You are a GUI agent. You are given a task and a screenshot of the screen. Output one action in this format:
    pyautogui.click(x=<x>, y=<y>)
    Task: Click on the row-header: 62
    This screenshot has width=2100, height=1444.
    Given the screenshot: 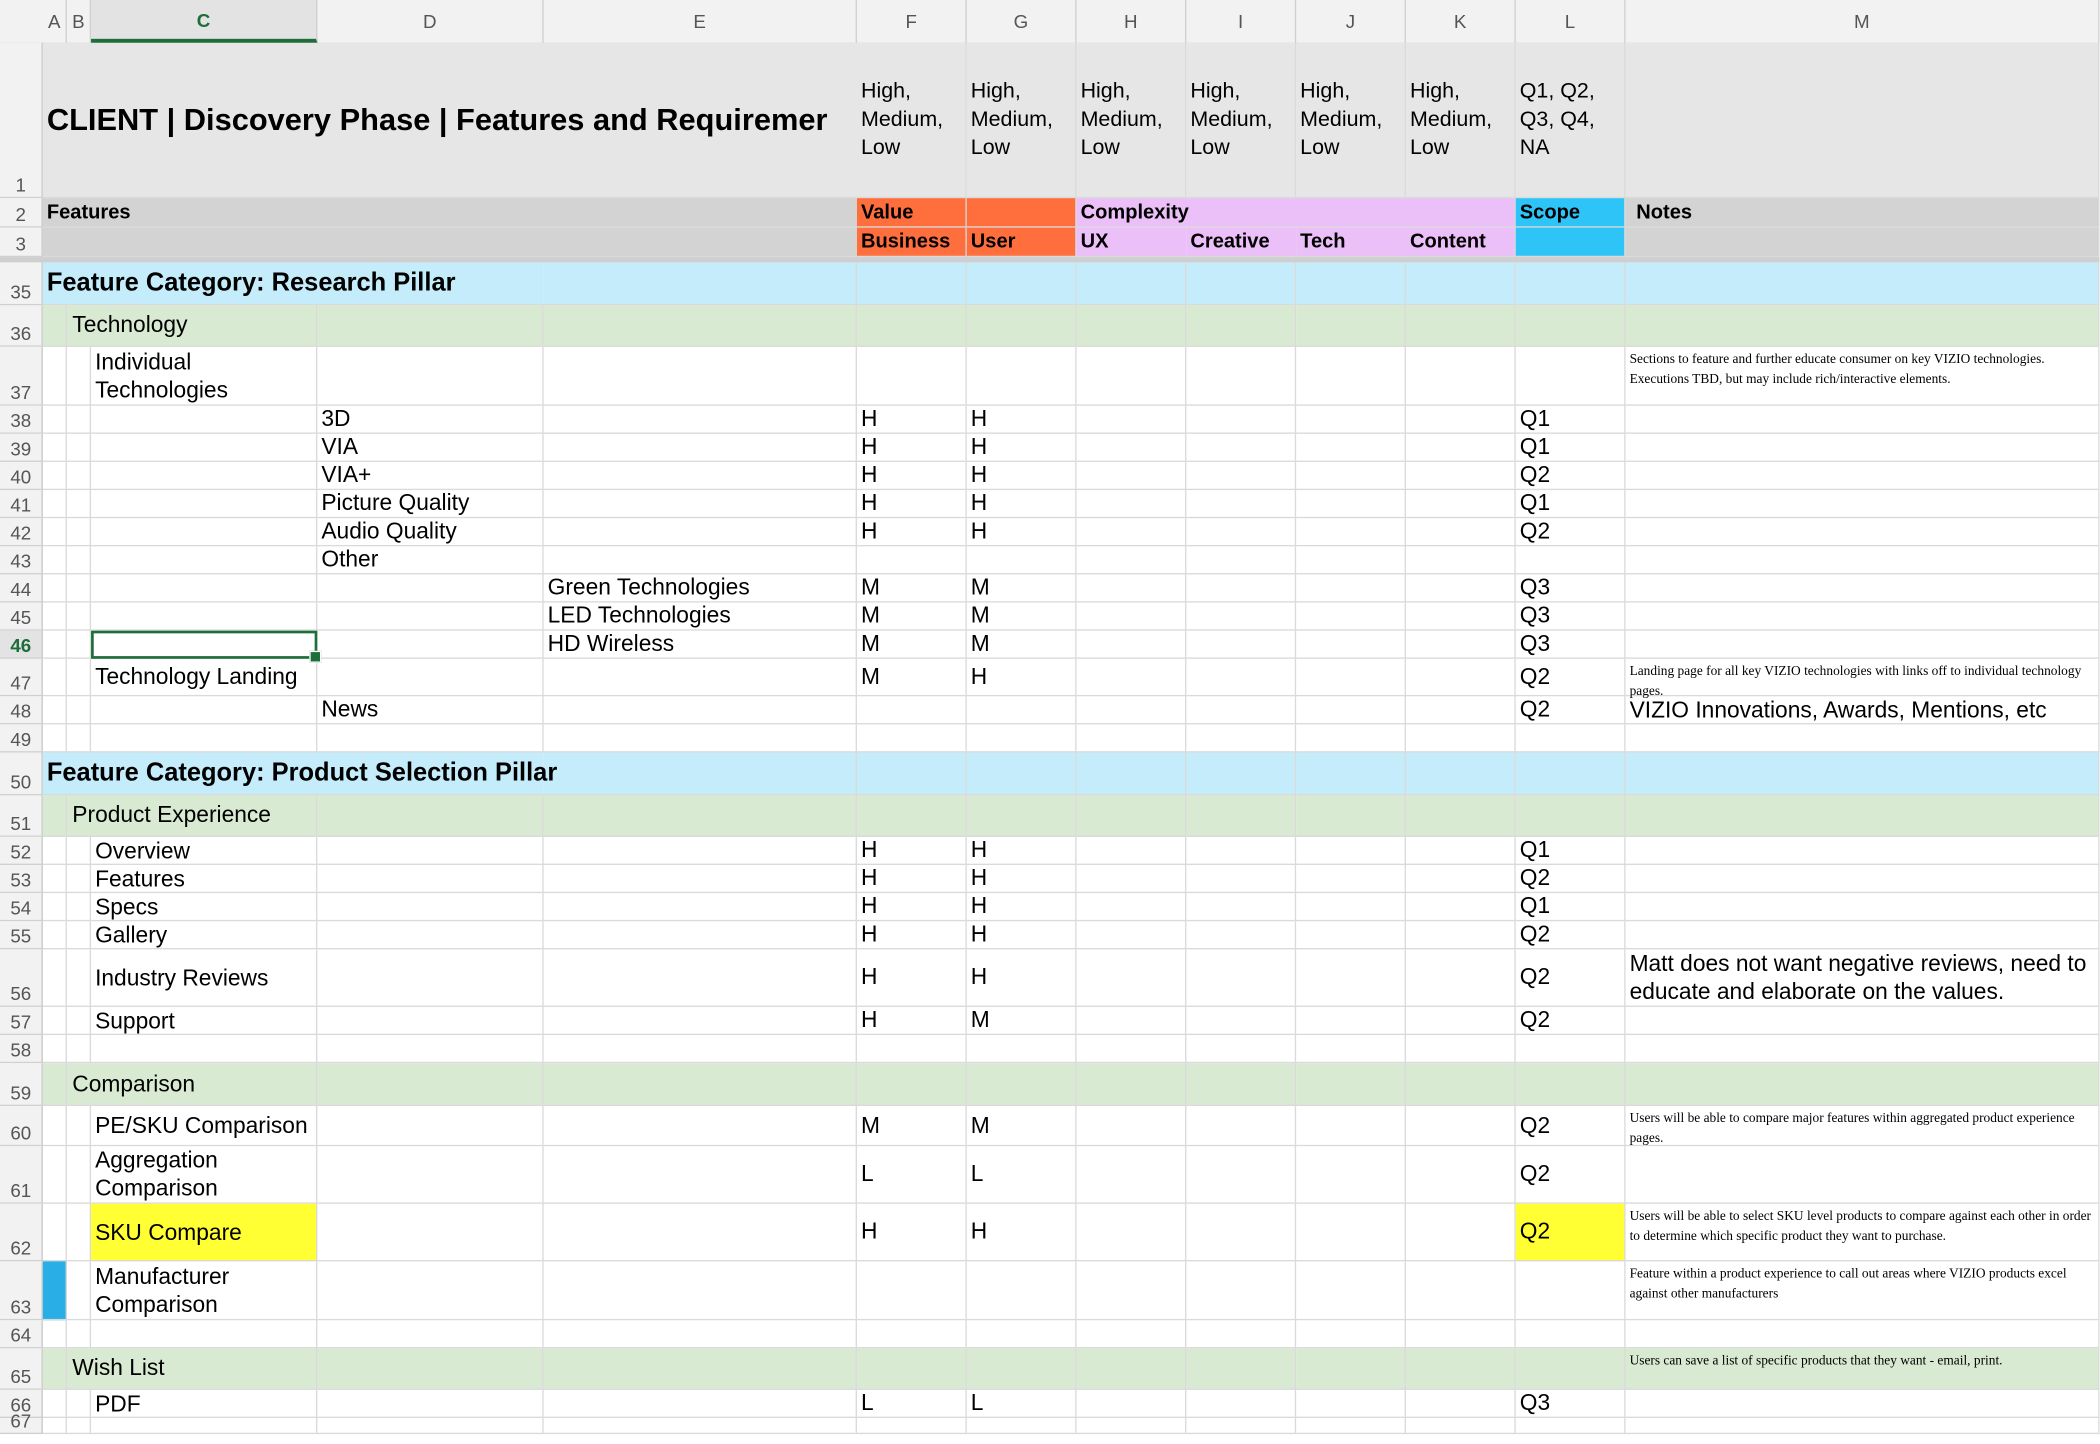 What is the action you would take?
    pyautogui.click(x=21, y=1232)
    